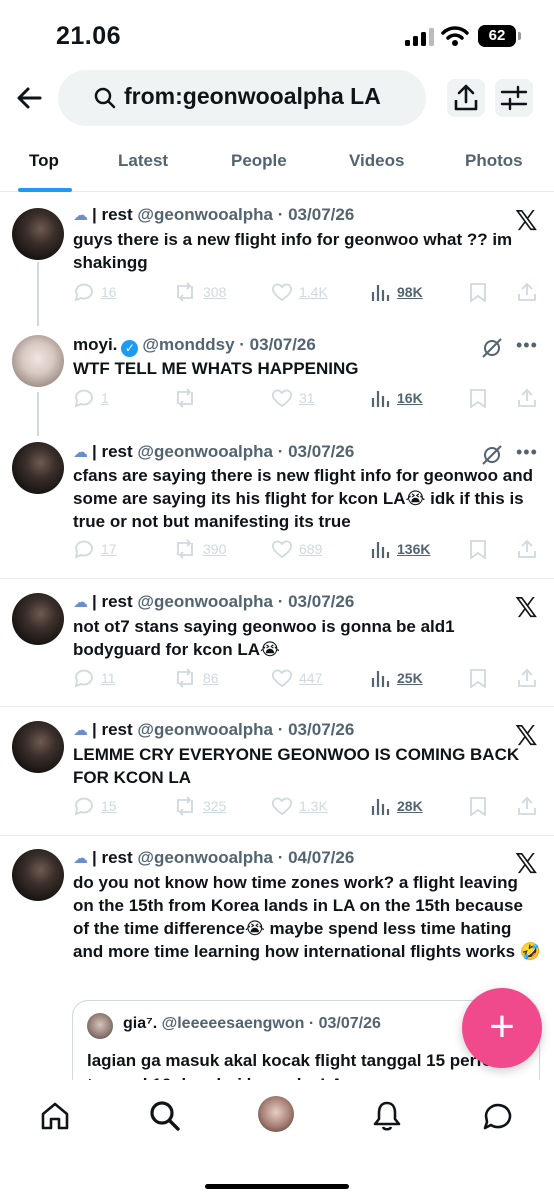  I want to click on handle: @monddsy, so click(188, 344).